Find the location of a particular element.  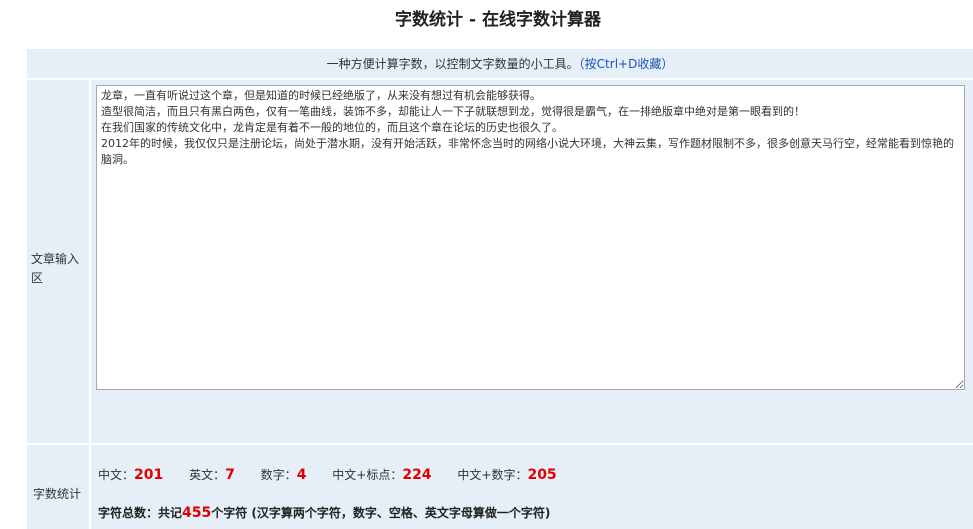

intro-row: 一种方便计算字数，以控制文字数量的小工具。（按Ctrl+D收藏） is located at coordinates (500, 63).